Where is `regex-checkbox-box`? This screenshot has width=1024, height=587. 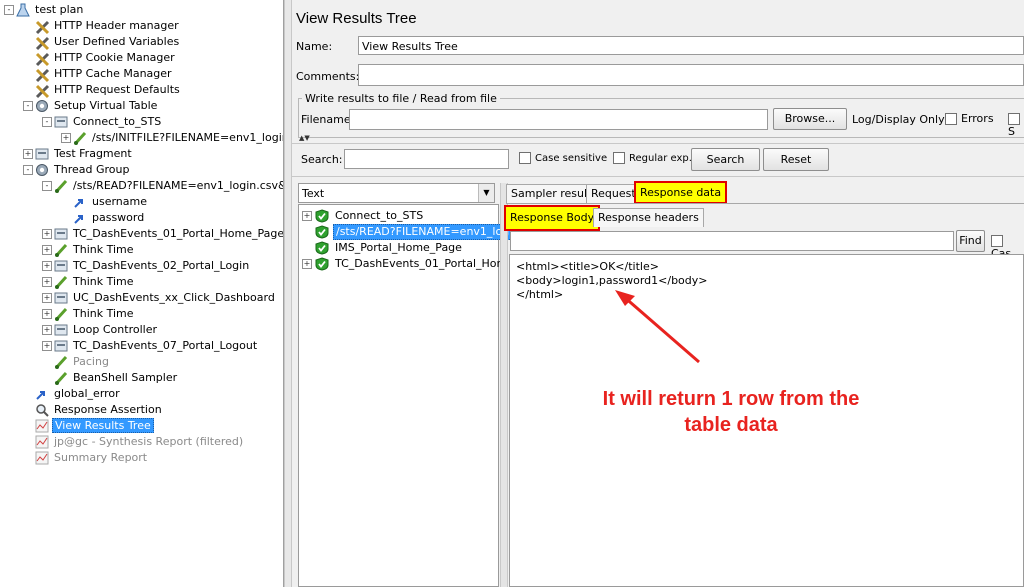
regex-checkbox-box is located at coordinates (619, 158).